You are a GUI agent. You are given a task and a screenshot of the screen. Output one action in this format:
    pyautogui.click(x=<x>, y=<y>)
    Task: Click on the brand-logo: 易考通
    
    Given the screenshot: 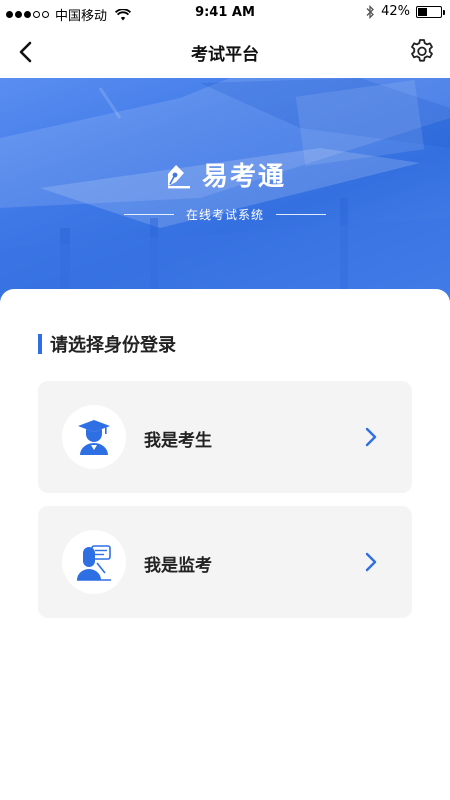 What is the action you would take?
    pyautogui.click(x=225, y=174)
    